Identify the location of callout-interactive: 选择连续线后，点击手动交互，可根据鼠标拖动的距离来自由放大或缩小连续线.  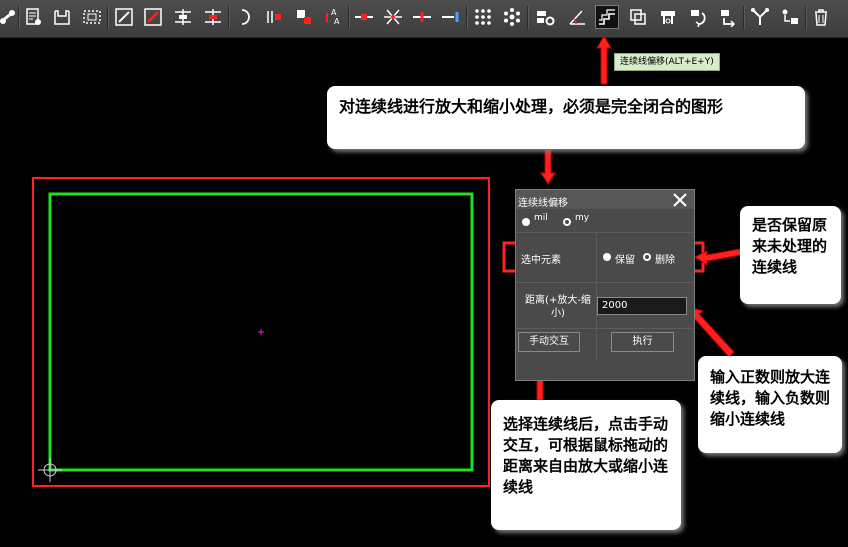
(586, 465).